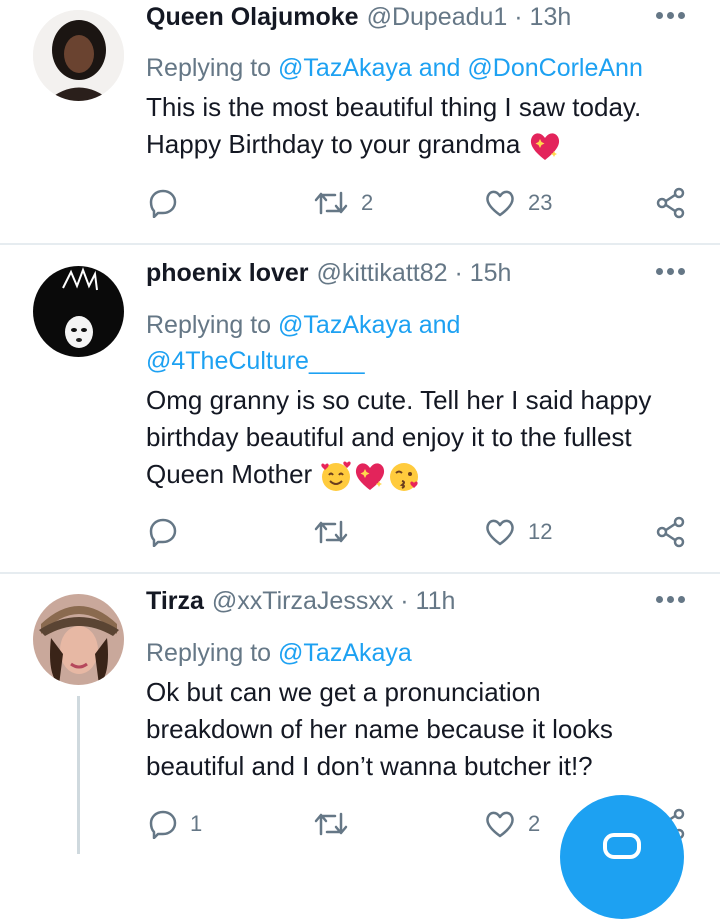 The height and width of the screenshot is (919, 720). I want to click on tweet-text-line: breakdown of her name because it looks, so click(379, 729).